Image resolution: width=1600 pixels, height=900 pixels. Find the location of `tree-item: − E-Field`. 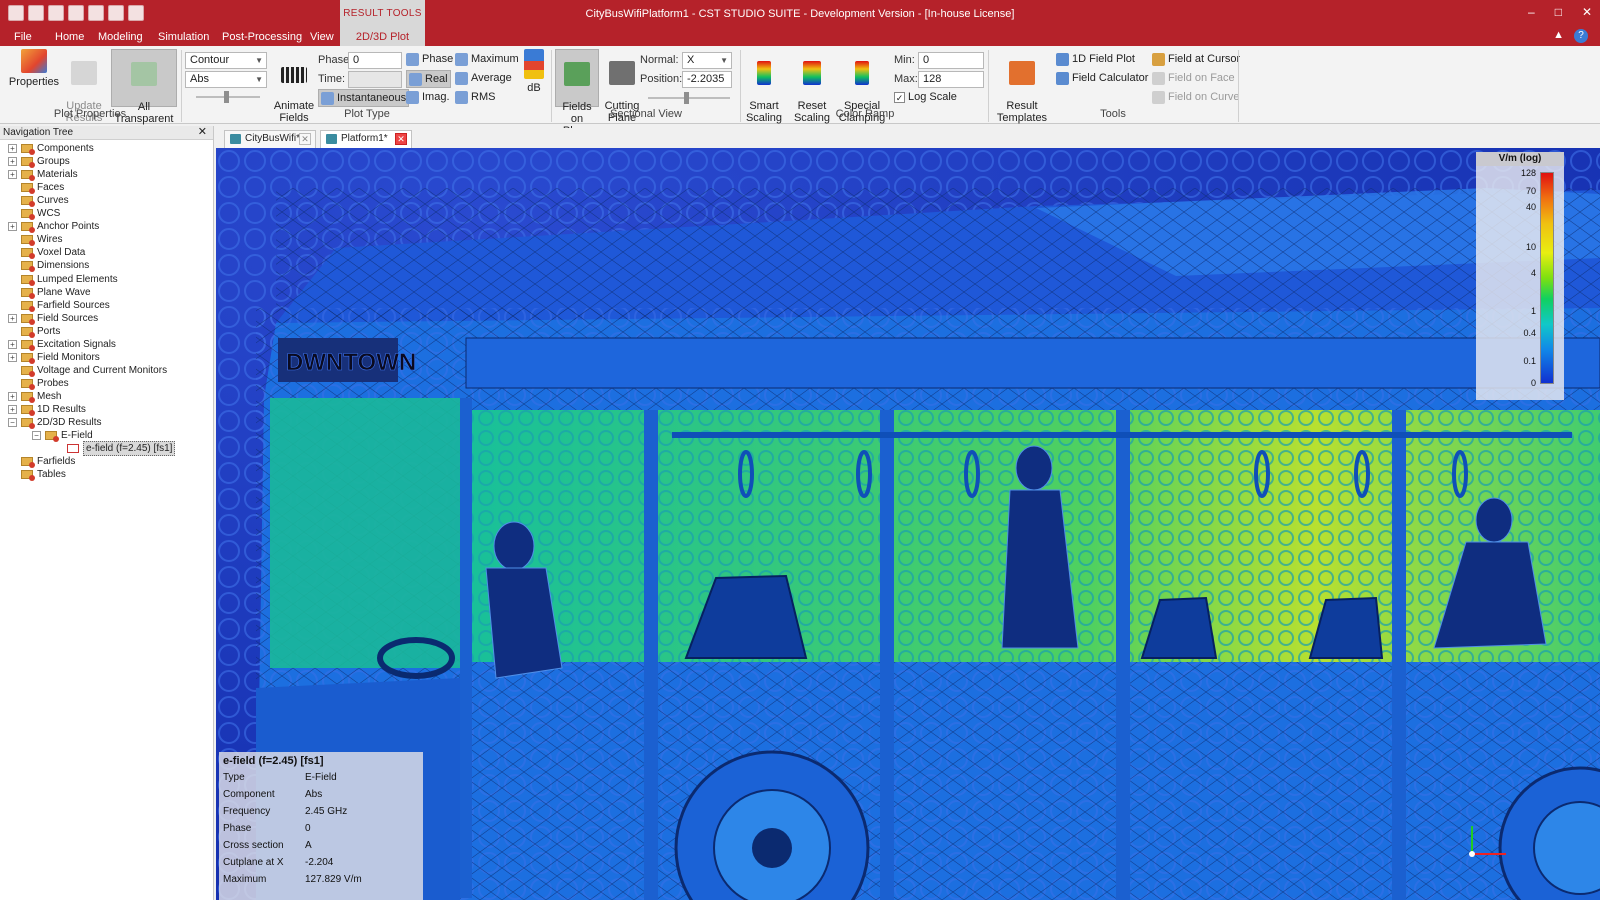

tree-item: − E-Field is located at coordinates (62, 436).